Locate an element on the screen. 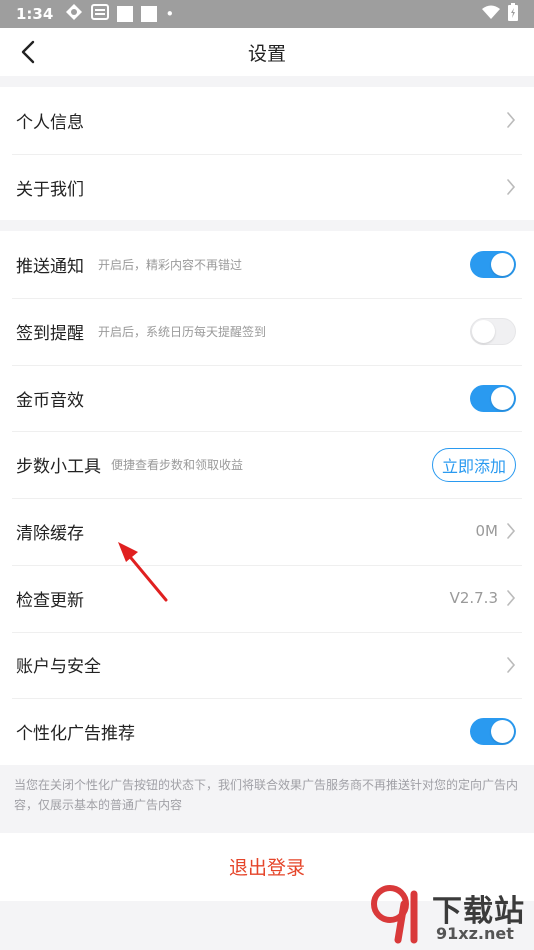 This screenshot has width=534, height=950. personalized-ads-toggle is located at coordinates (493, 732).